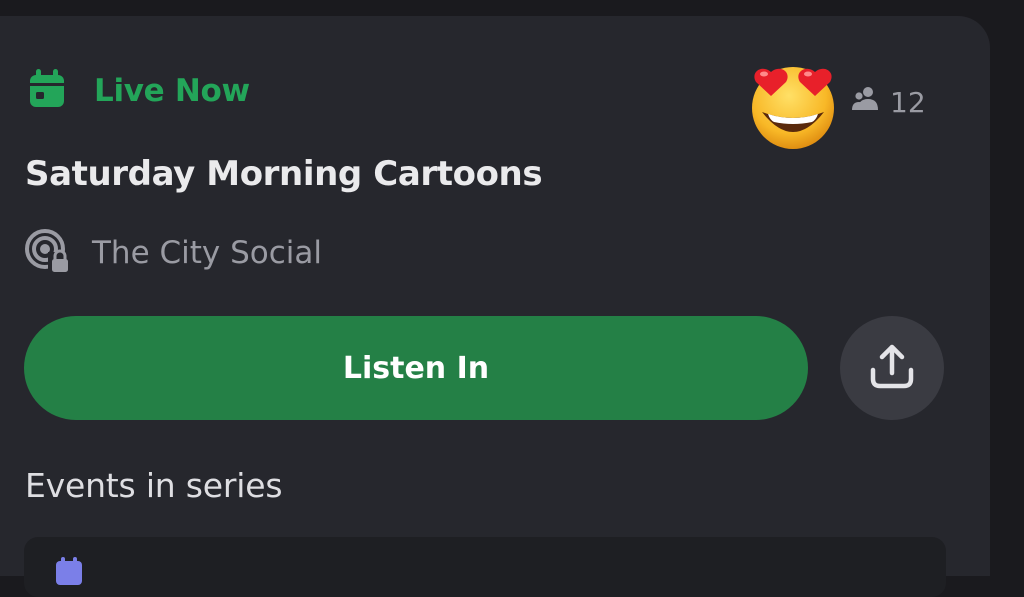  What do you see at coordinates (889, 102) in the screenshot?
I see `attendee-count: 12` at bounding box center [889, 102].